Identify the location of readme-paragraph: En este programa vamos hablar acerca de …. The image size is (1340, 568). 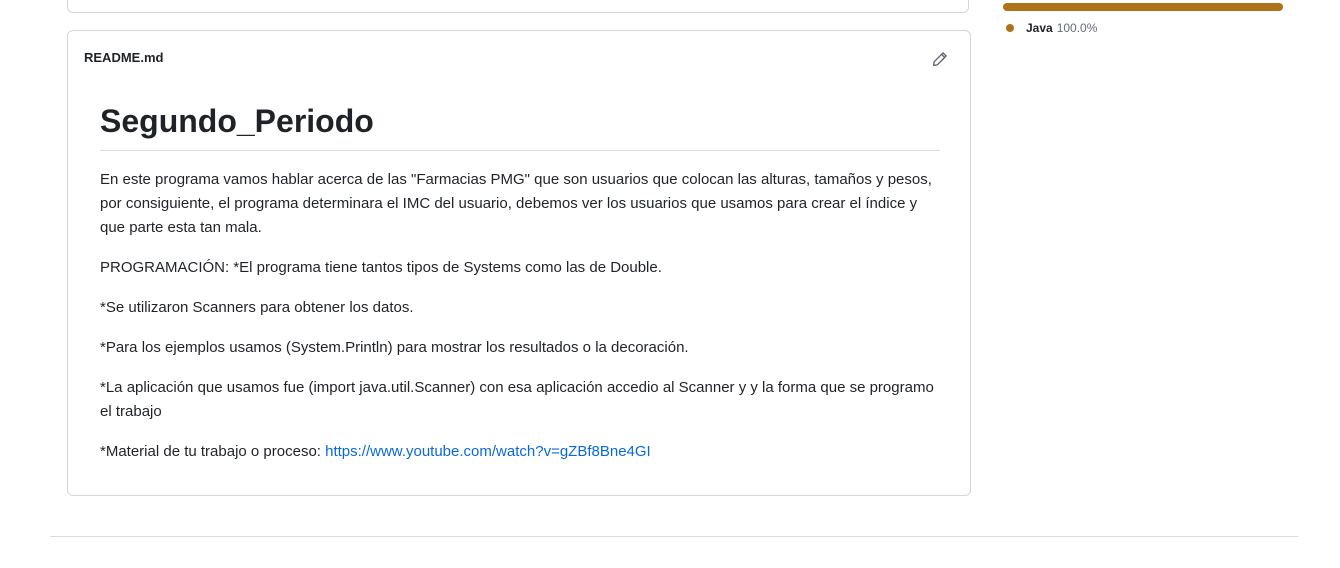
(516, 203).